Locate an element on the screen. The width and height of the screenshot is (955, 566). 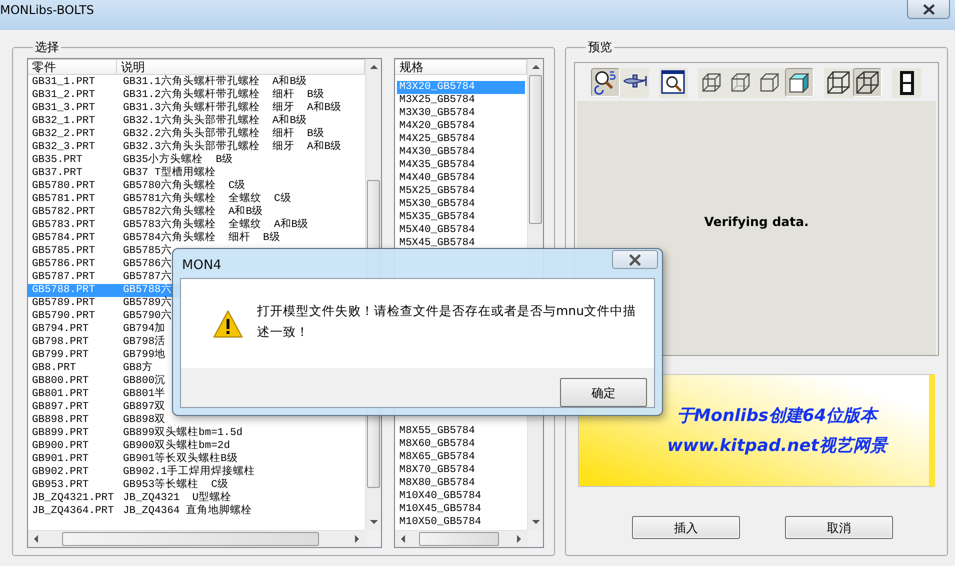
part-description: GB800沉 is located at coordinates (144, 381).